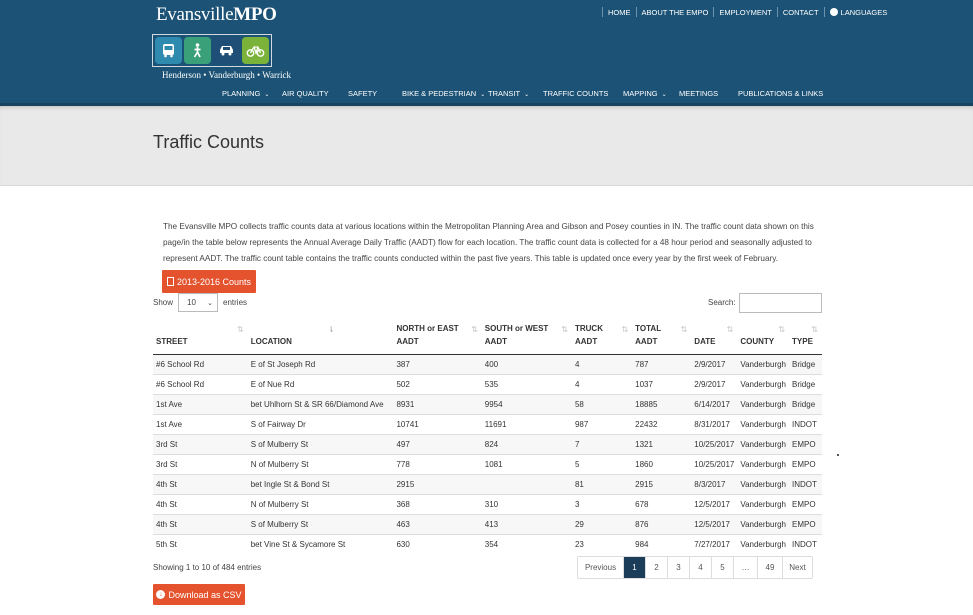 The height and width of the screenshot is (615, 973). What do you see at coordinates (200, 364) in the screenshot?
I see `table-cell: #6 School Rd` at bounding box center [200, 364].